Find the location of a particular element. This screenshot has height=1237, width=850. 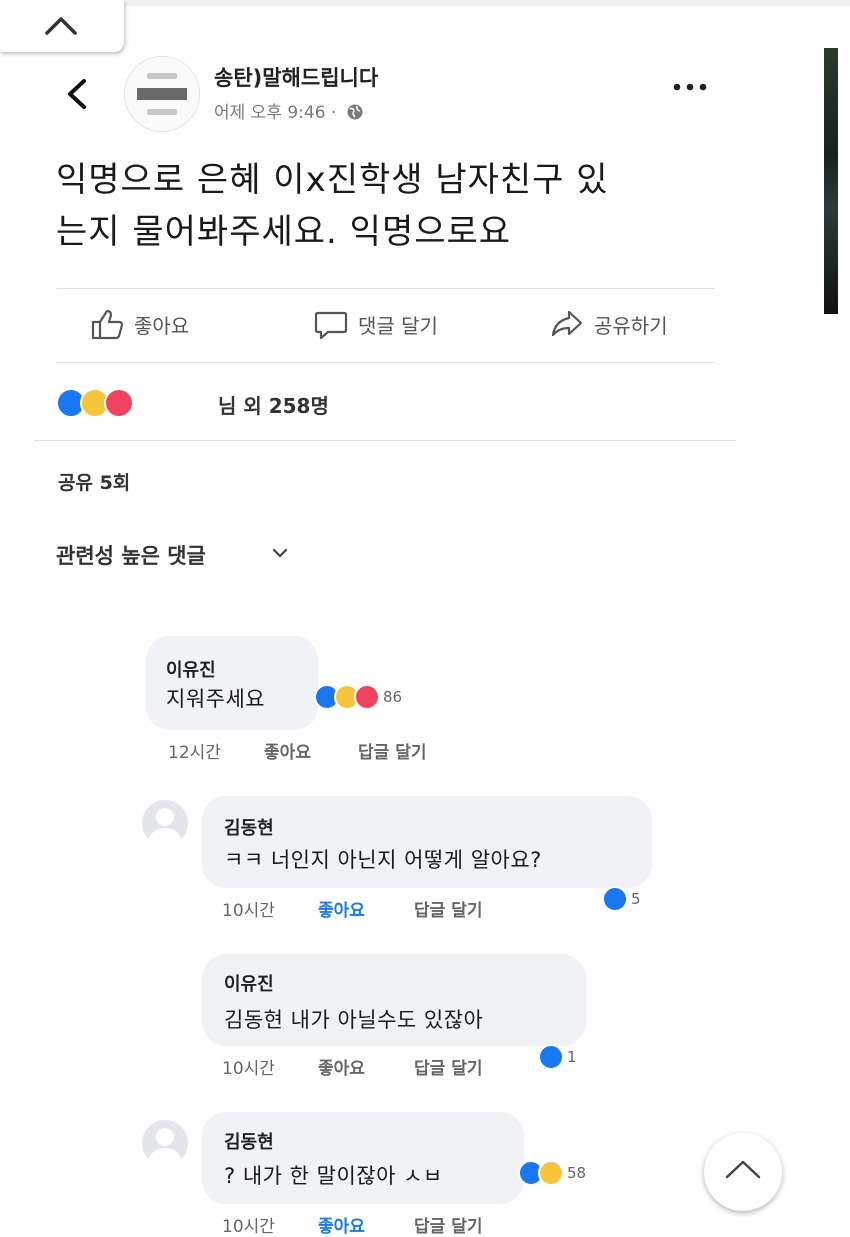

share-button: 공유하기 is located at coordinates (609, 324).